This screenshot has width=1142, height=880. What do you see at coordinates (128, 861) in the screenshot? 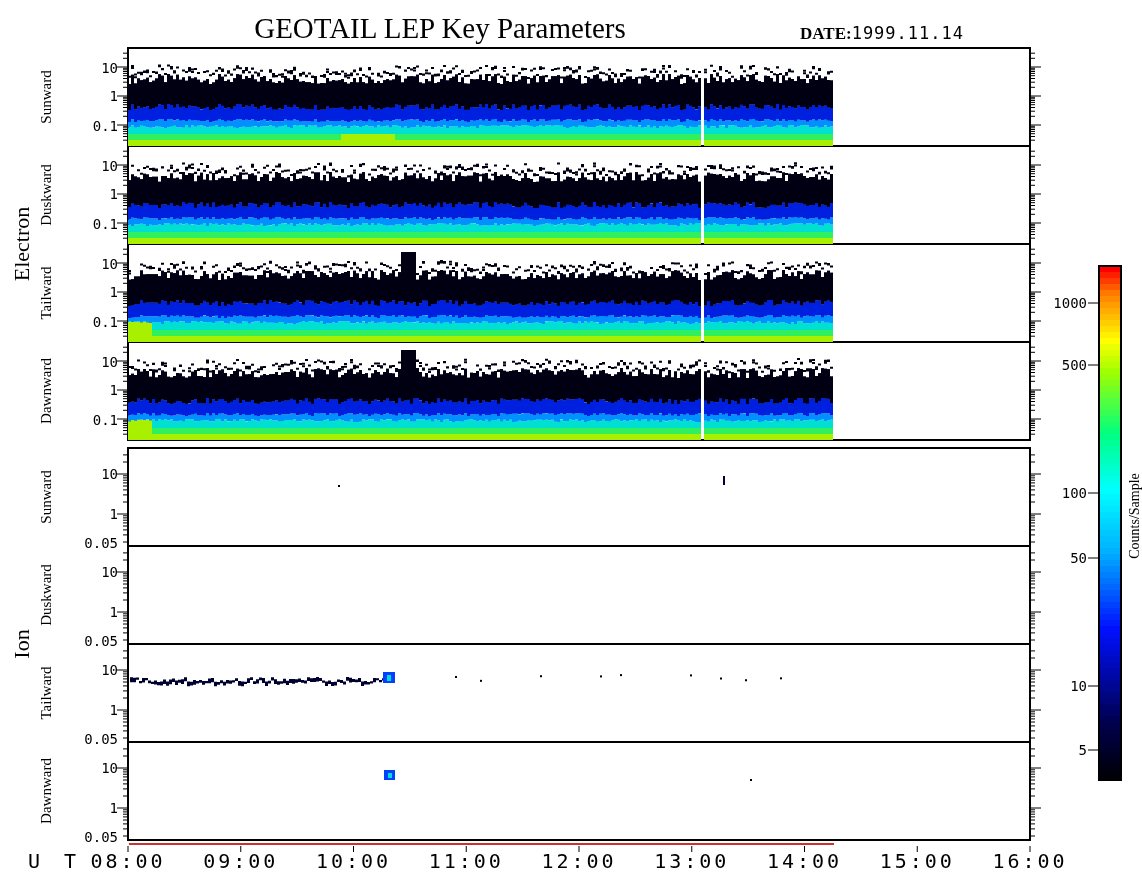
I see `x-tick-label: 08:00` at bounding box center [128, 861].